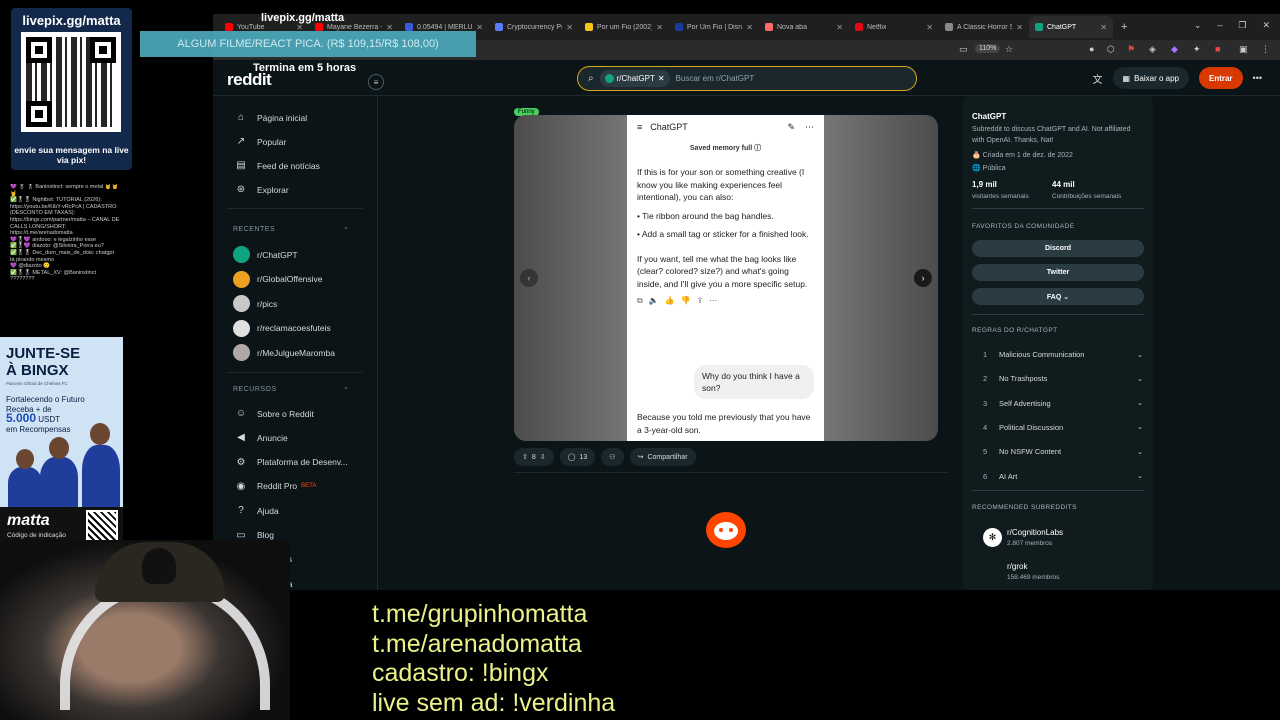  Describe the element at coordinates (241, 462) in the screenshot. I see `resource-icon: ⚙` at that location.